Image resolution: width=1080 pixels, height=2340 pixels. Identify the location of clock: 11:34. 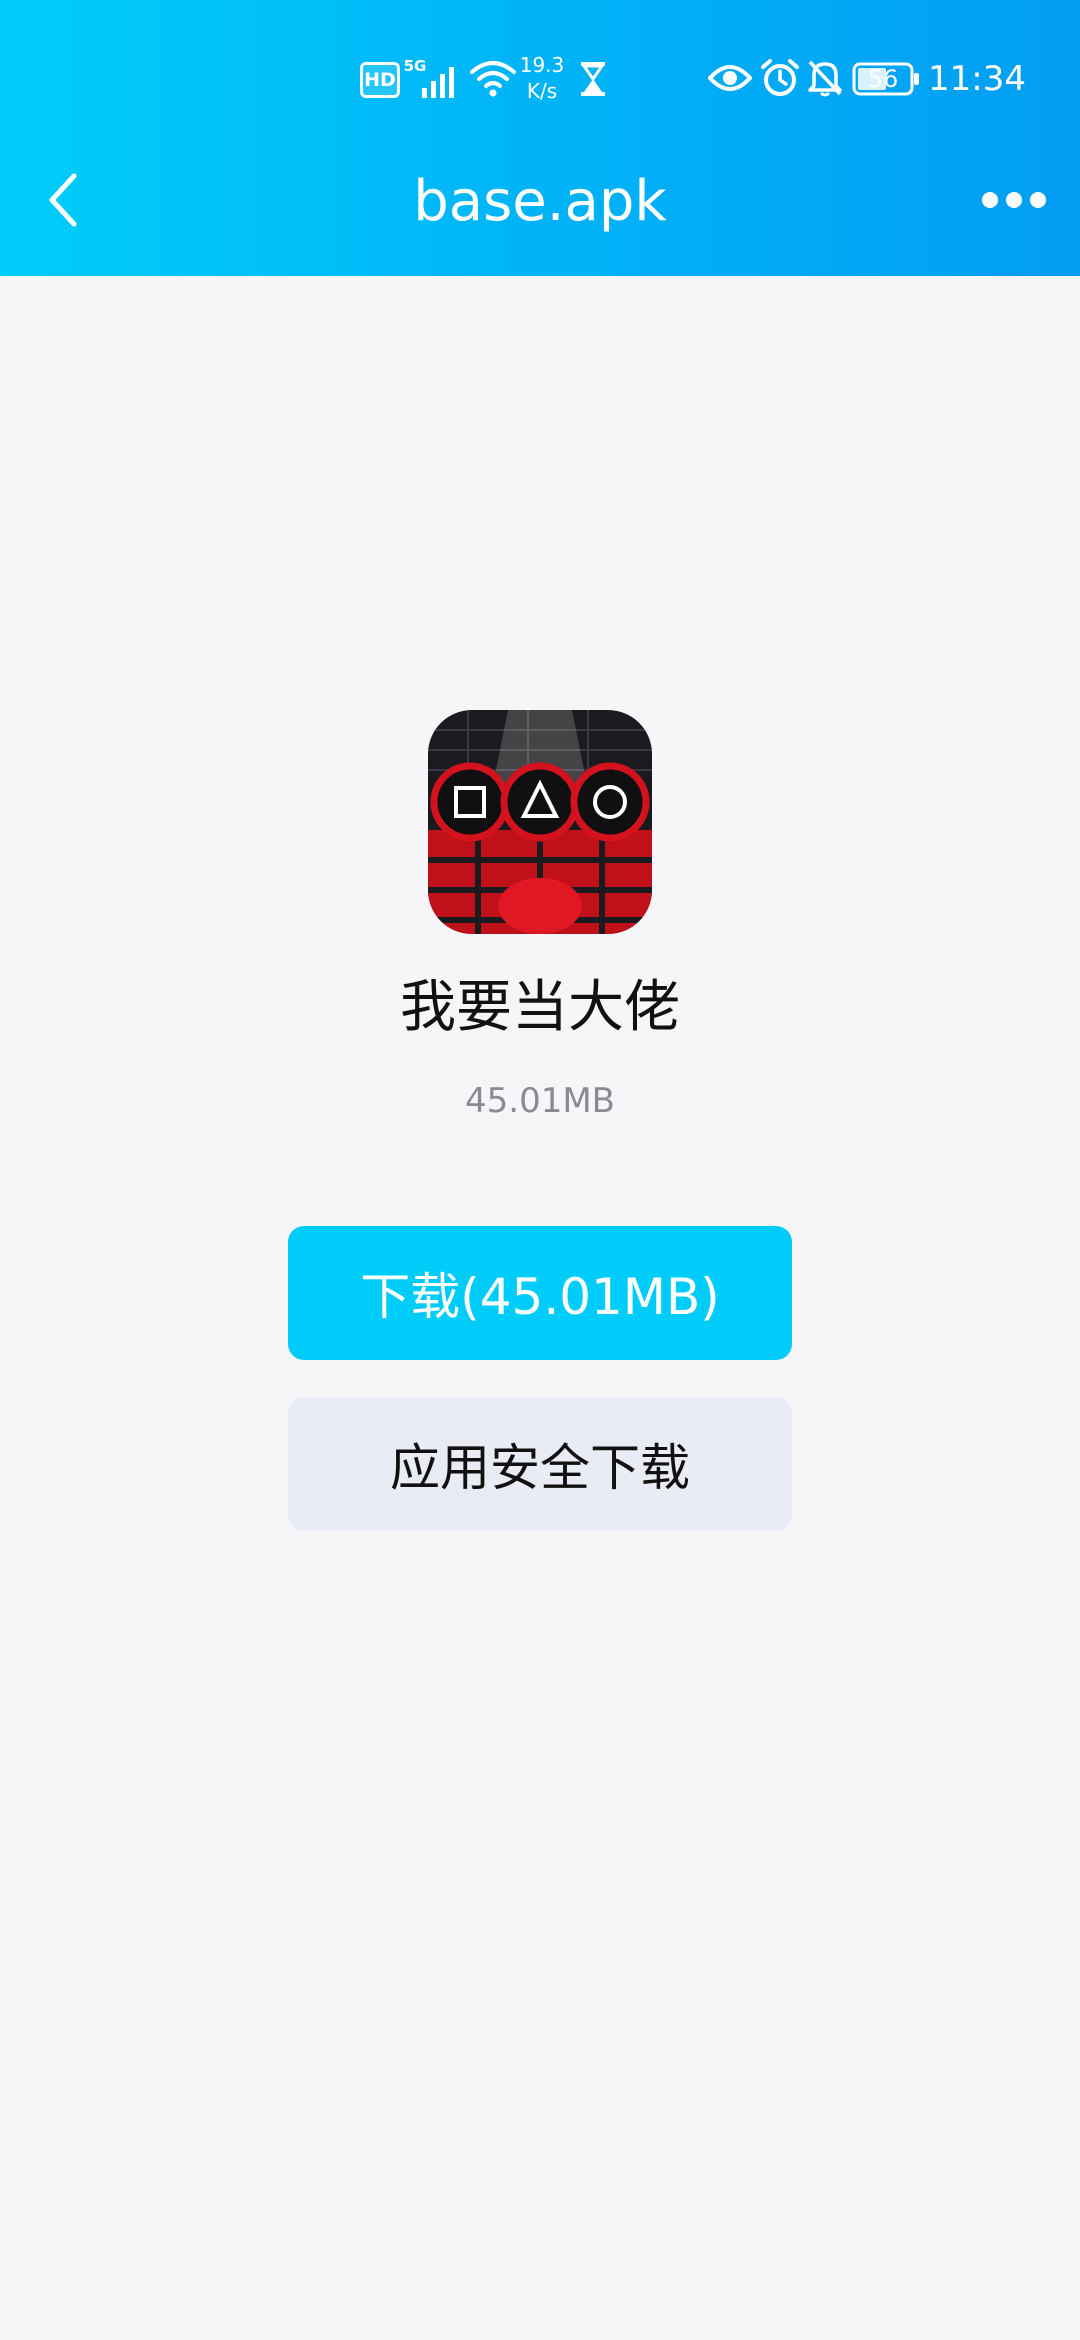
(977, 79).